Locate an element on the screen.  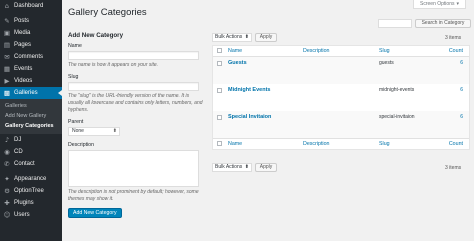
menu-label: OptionTree is located at coordinates (29, 191).